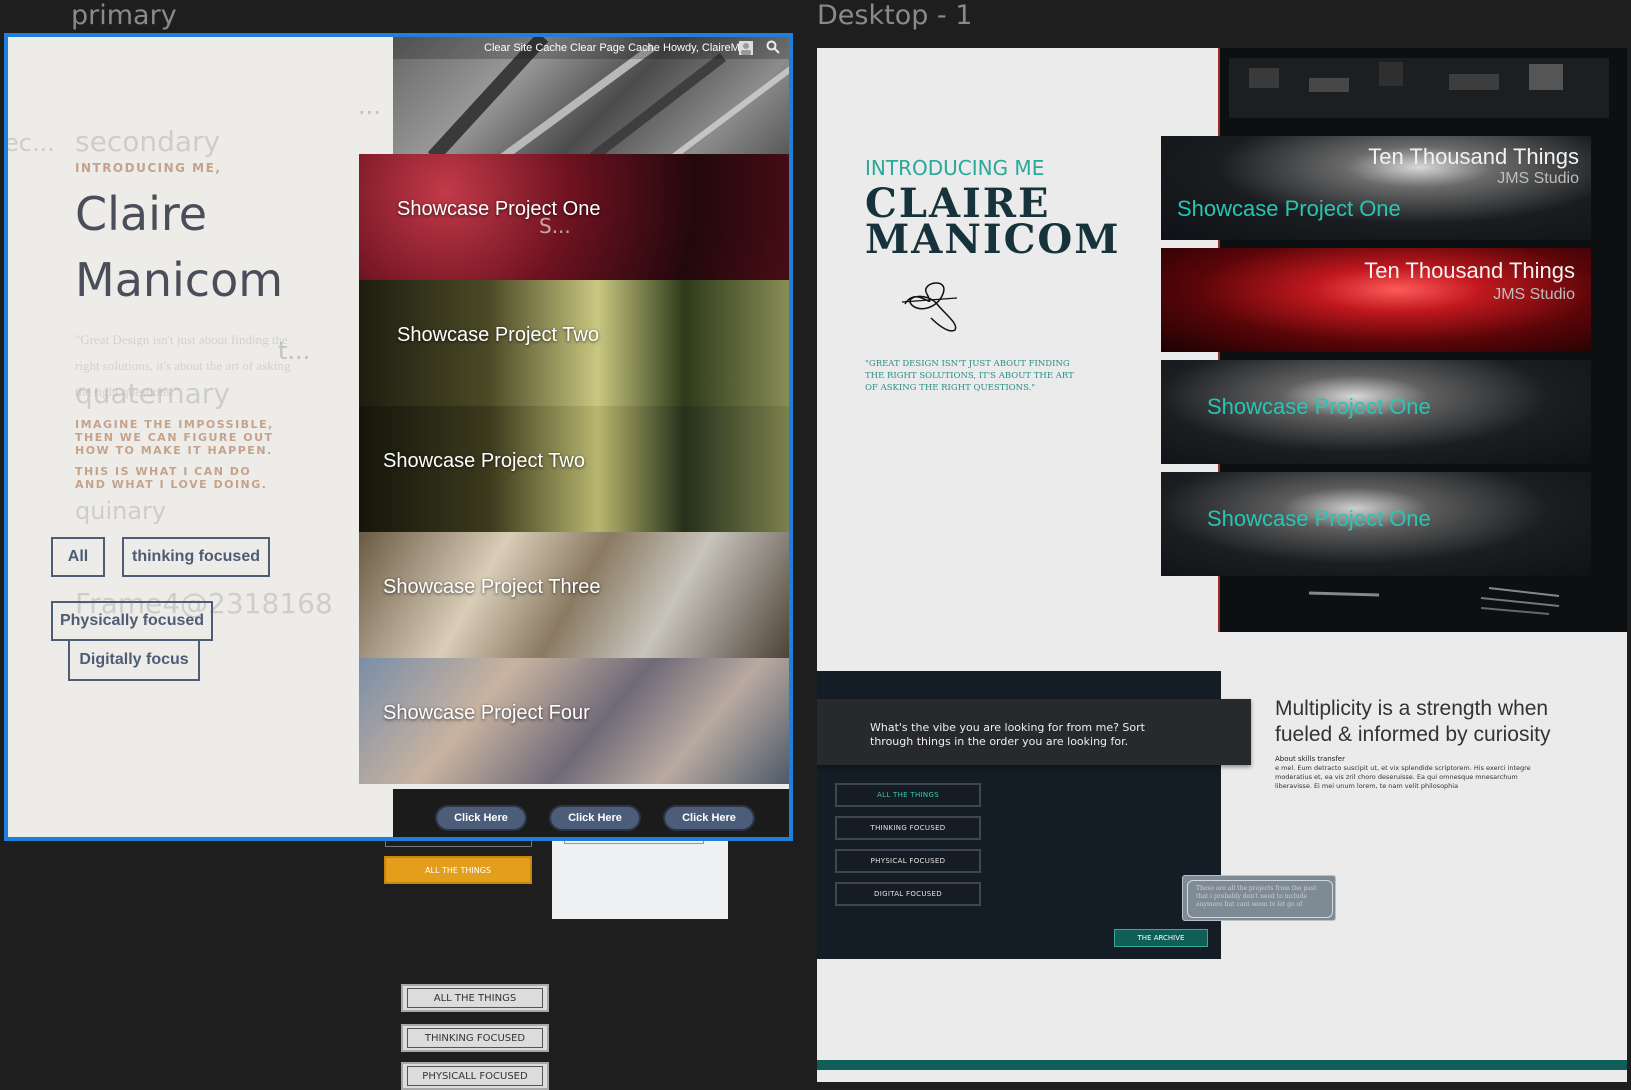 The height and width of the screenshot is (1090, 1631). I want to click on name-last: Manicom, so click(179, 280).